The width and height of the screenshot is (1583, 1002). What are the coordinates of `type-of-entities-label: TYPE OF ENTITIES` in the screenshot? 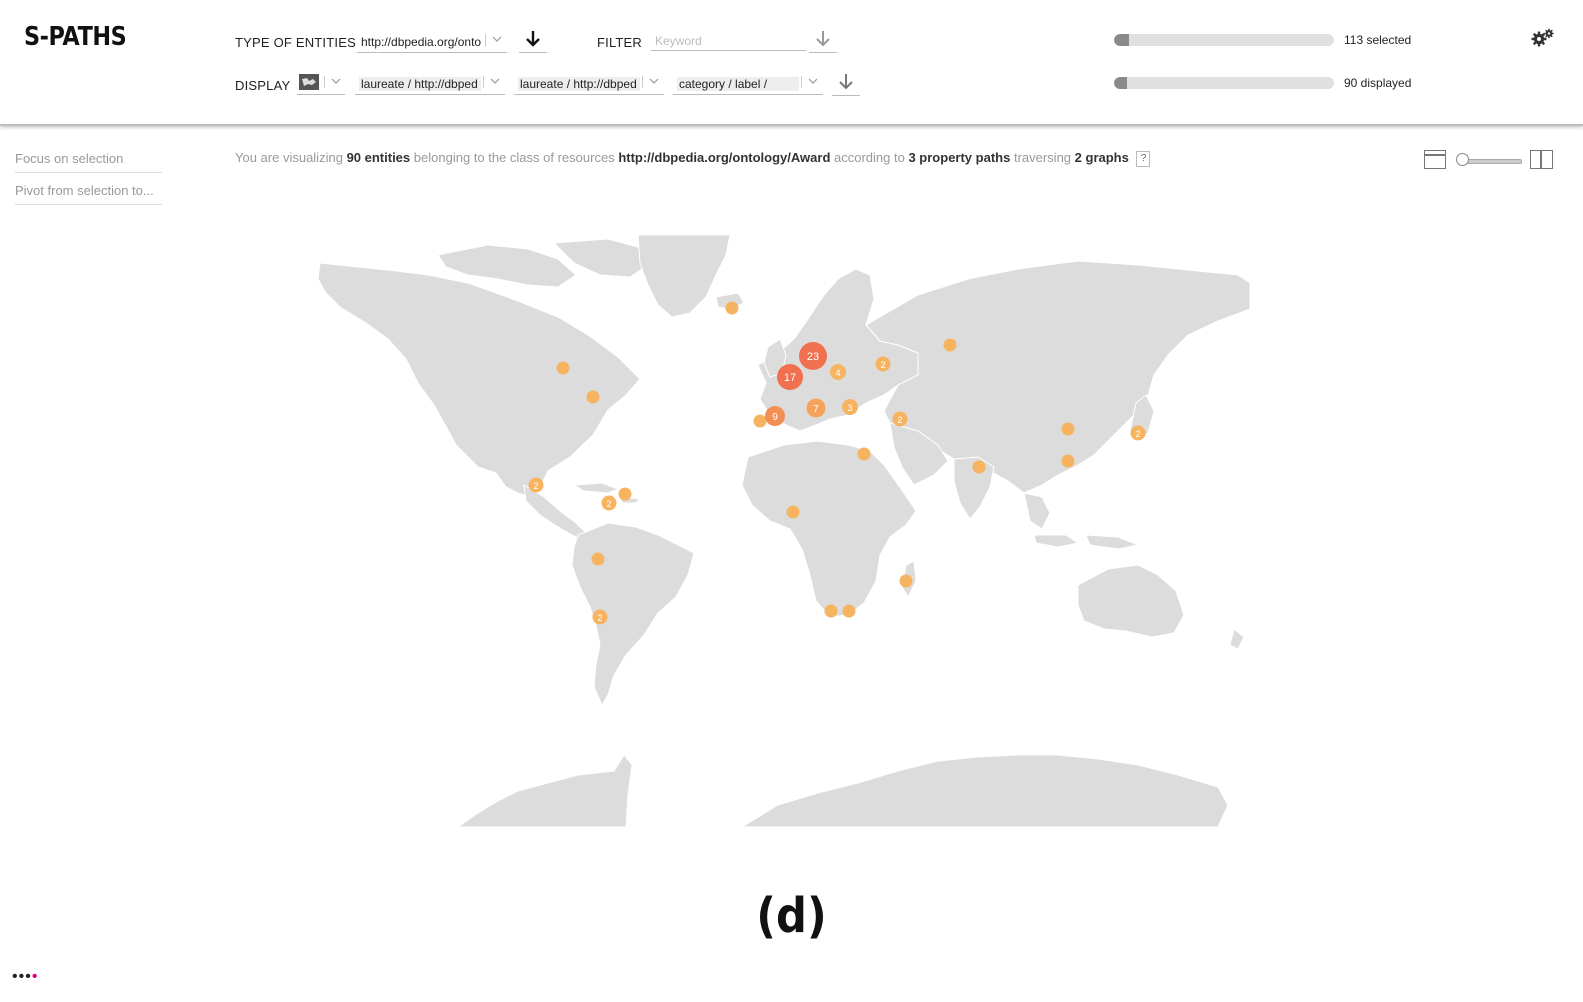 It's located at (295, 42).